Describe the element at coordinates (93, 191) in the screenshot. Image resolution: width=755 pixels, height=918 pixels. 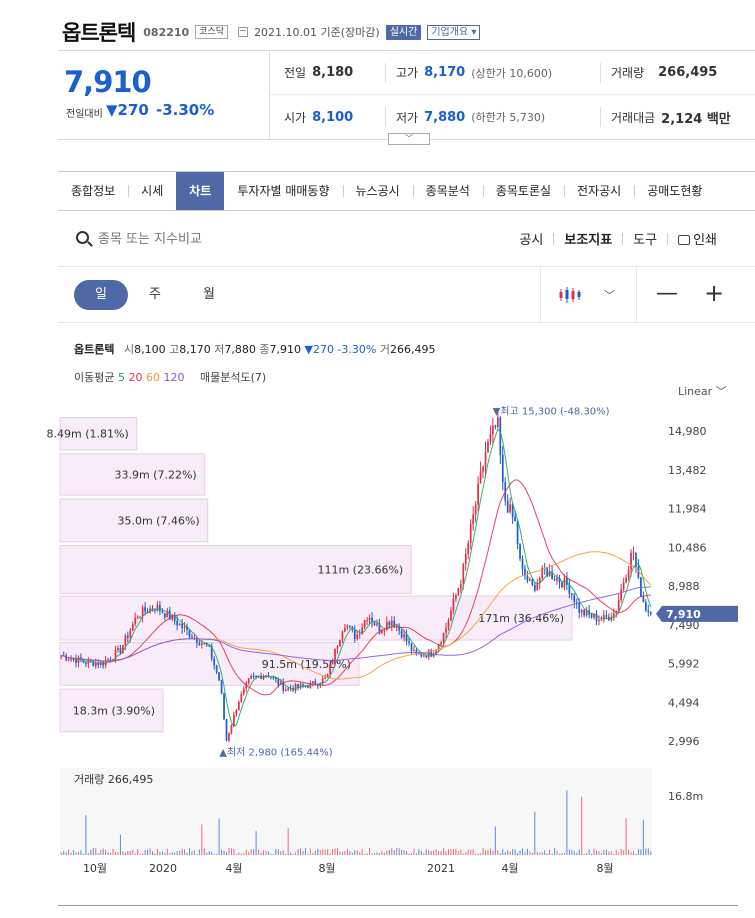
I see `tab-overview: 종합정보` at that location.